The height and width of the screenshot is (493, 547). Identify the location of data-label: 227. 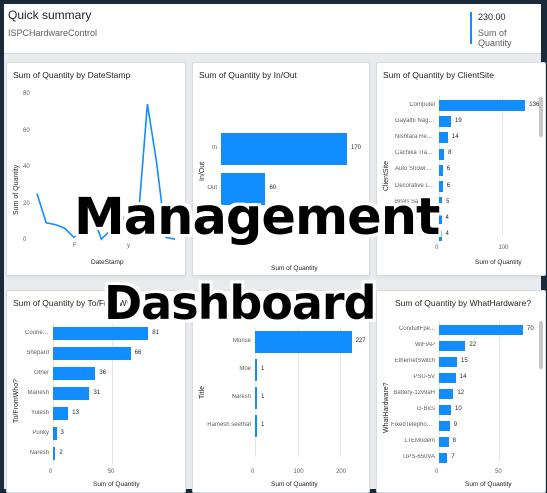
(360, 341).